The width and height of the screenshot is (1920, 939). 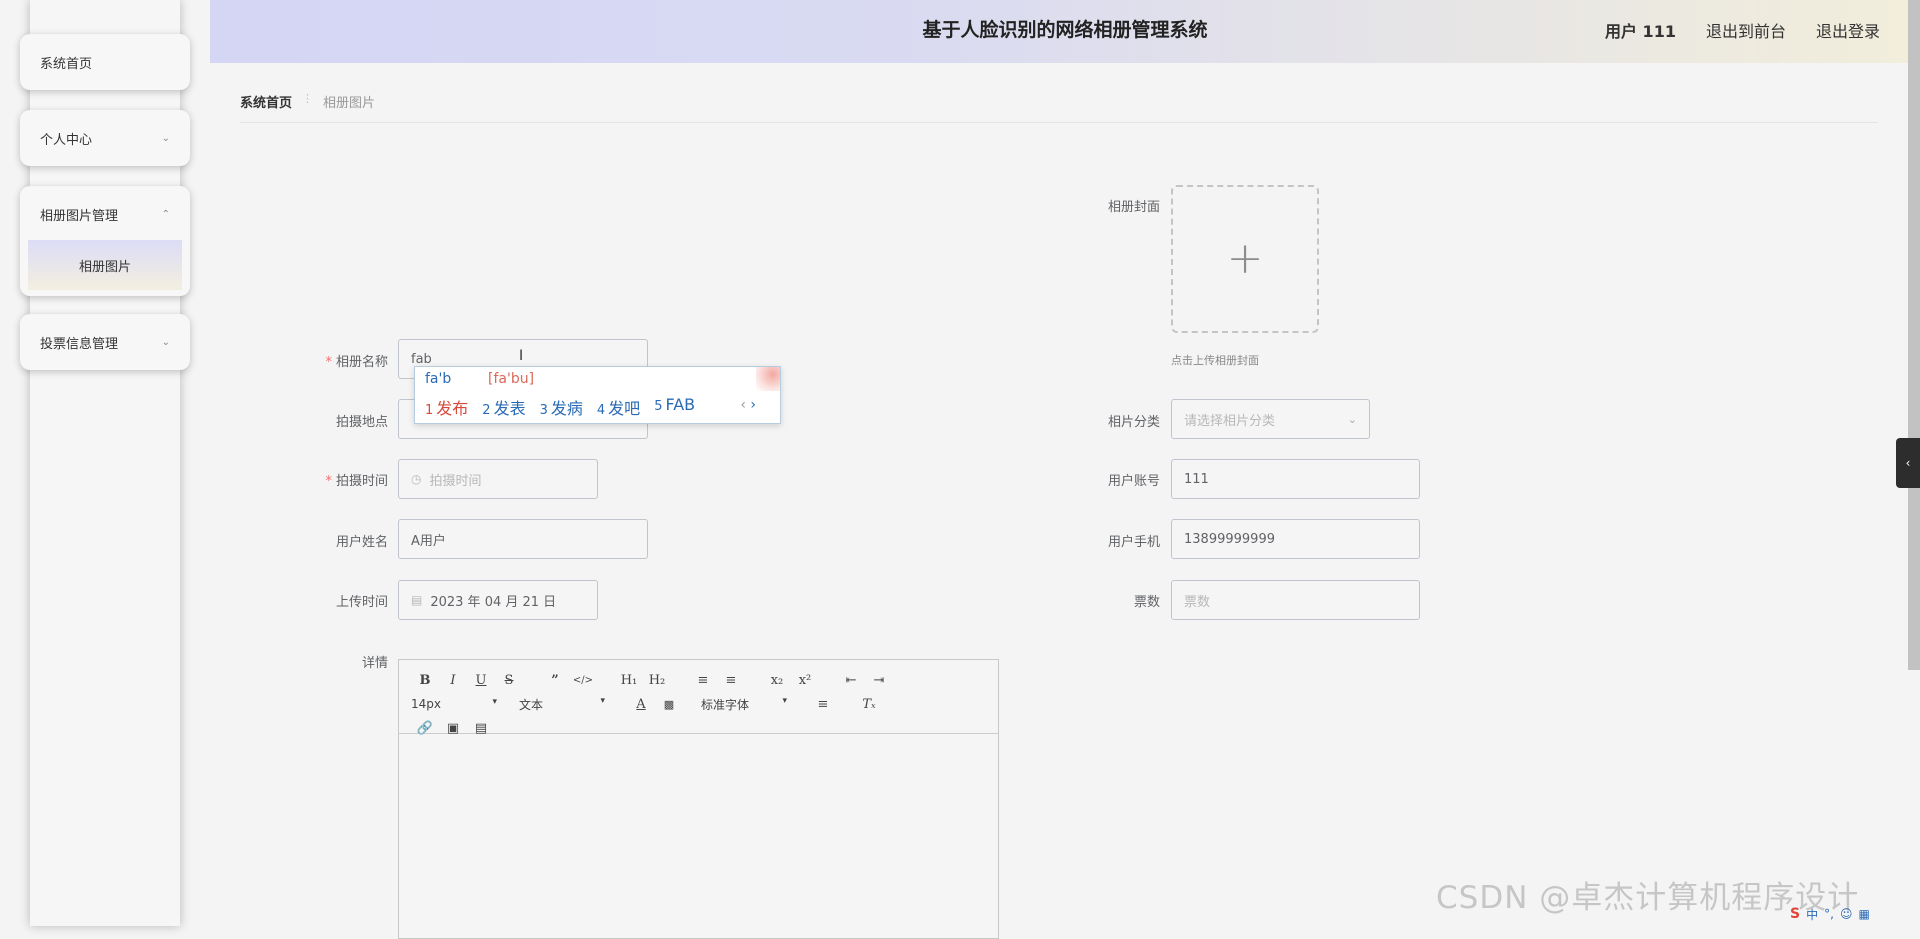 I want to click on ime-candidate-popup: fa'b [fa'bu] 1 发布 2 发表 3 发病 4 发吧 5 FAB ‹ ›, so click(x=597, y=395).